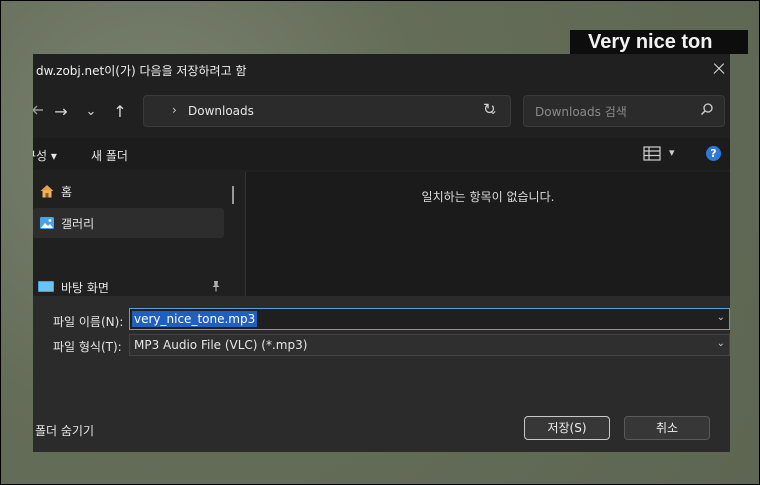  Describe the element at coordinates (174, 110) in the screenshot. I see `breadcrumb-chevron-icon: ›` at that location.